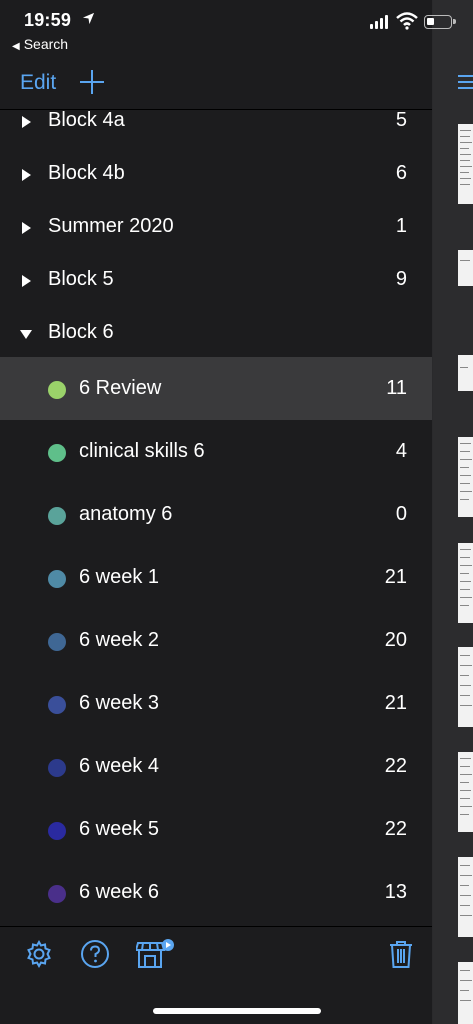  Describe the element at coordinates (119, 640) in the screenshot. I see `list-item-label: 6 week 2` at that location.